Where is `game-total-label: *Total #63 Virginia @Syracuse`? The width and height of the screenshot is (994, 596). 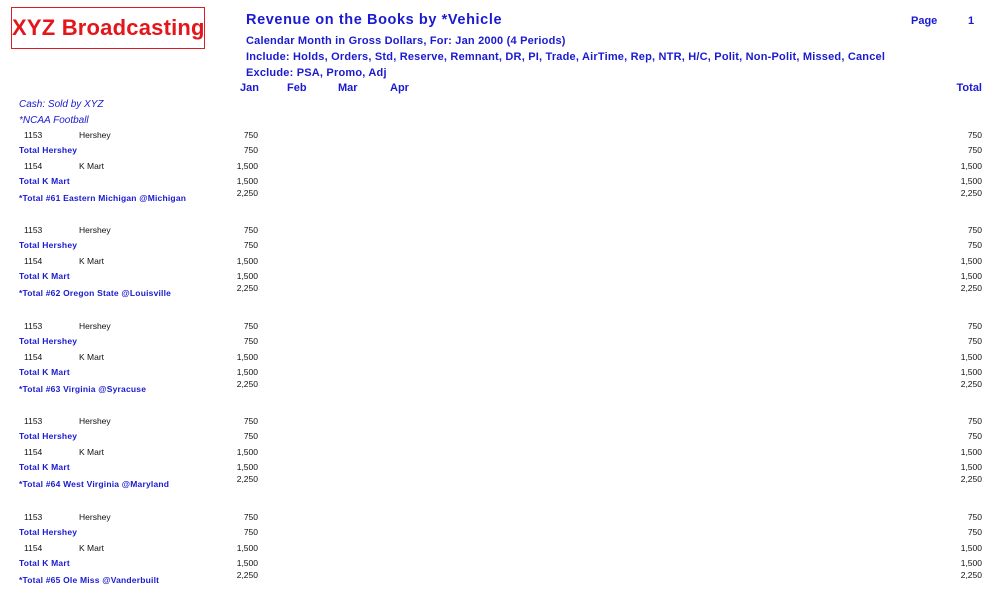 game-total-label: *Total #63 Virginia @Syracuse is located at coordinates (83, 388).